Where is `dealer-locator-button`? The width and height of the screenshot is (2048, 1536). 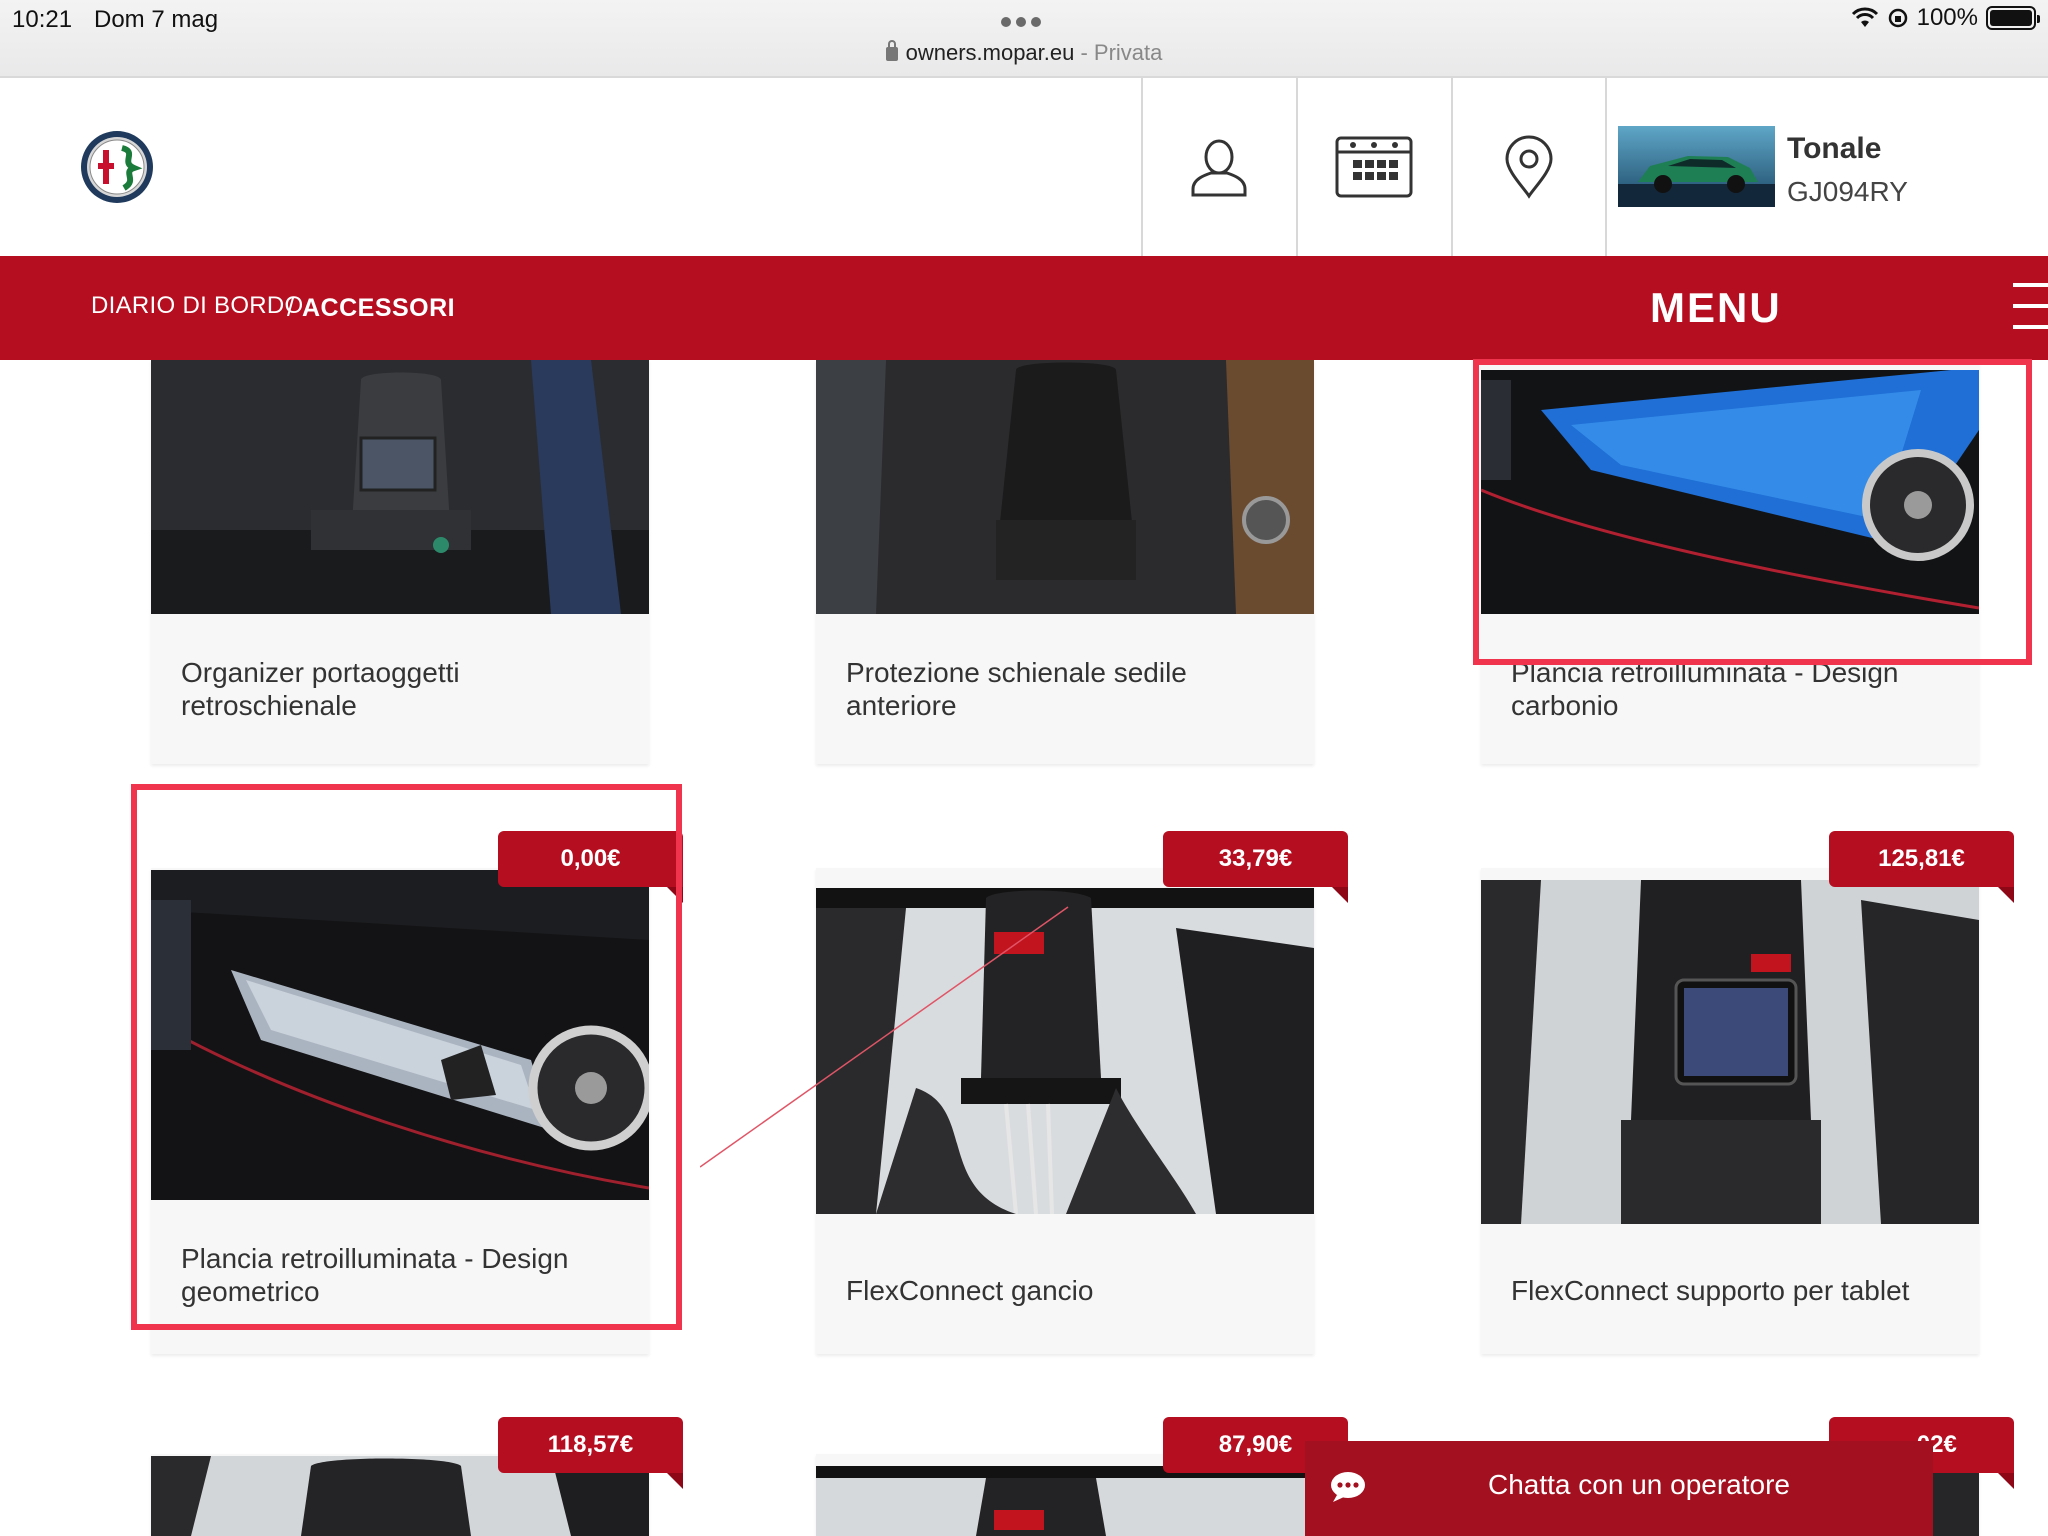
dealer-locator-button is located at coordinates (1528, 167).